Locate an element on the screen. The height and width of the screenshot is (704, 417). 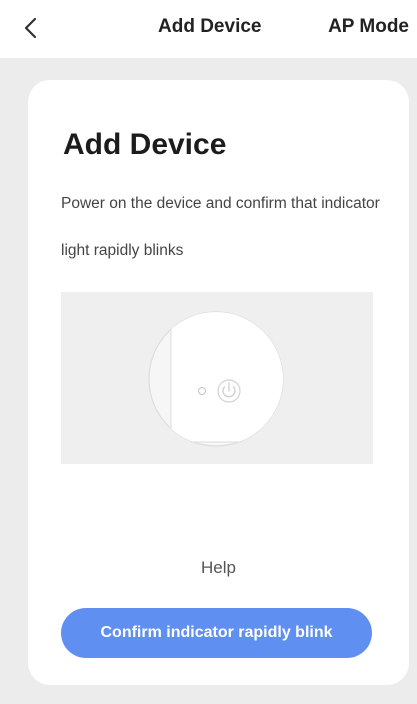
confirm-blink-button: Confirm indicator rapidly blink is located at coordinates (216, 633).